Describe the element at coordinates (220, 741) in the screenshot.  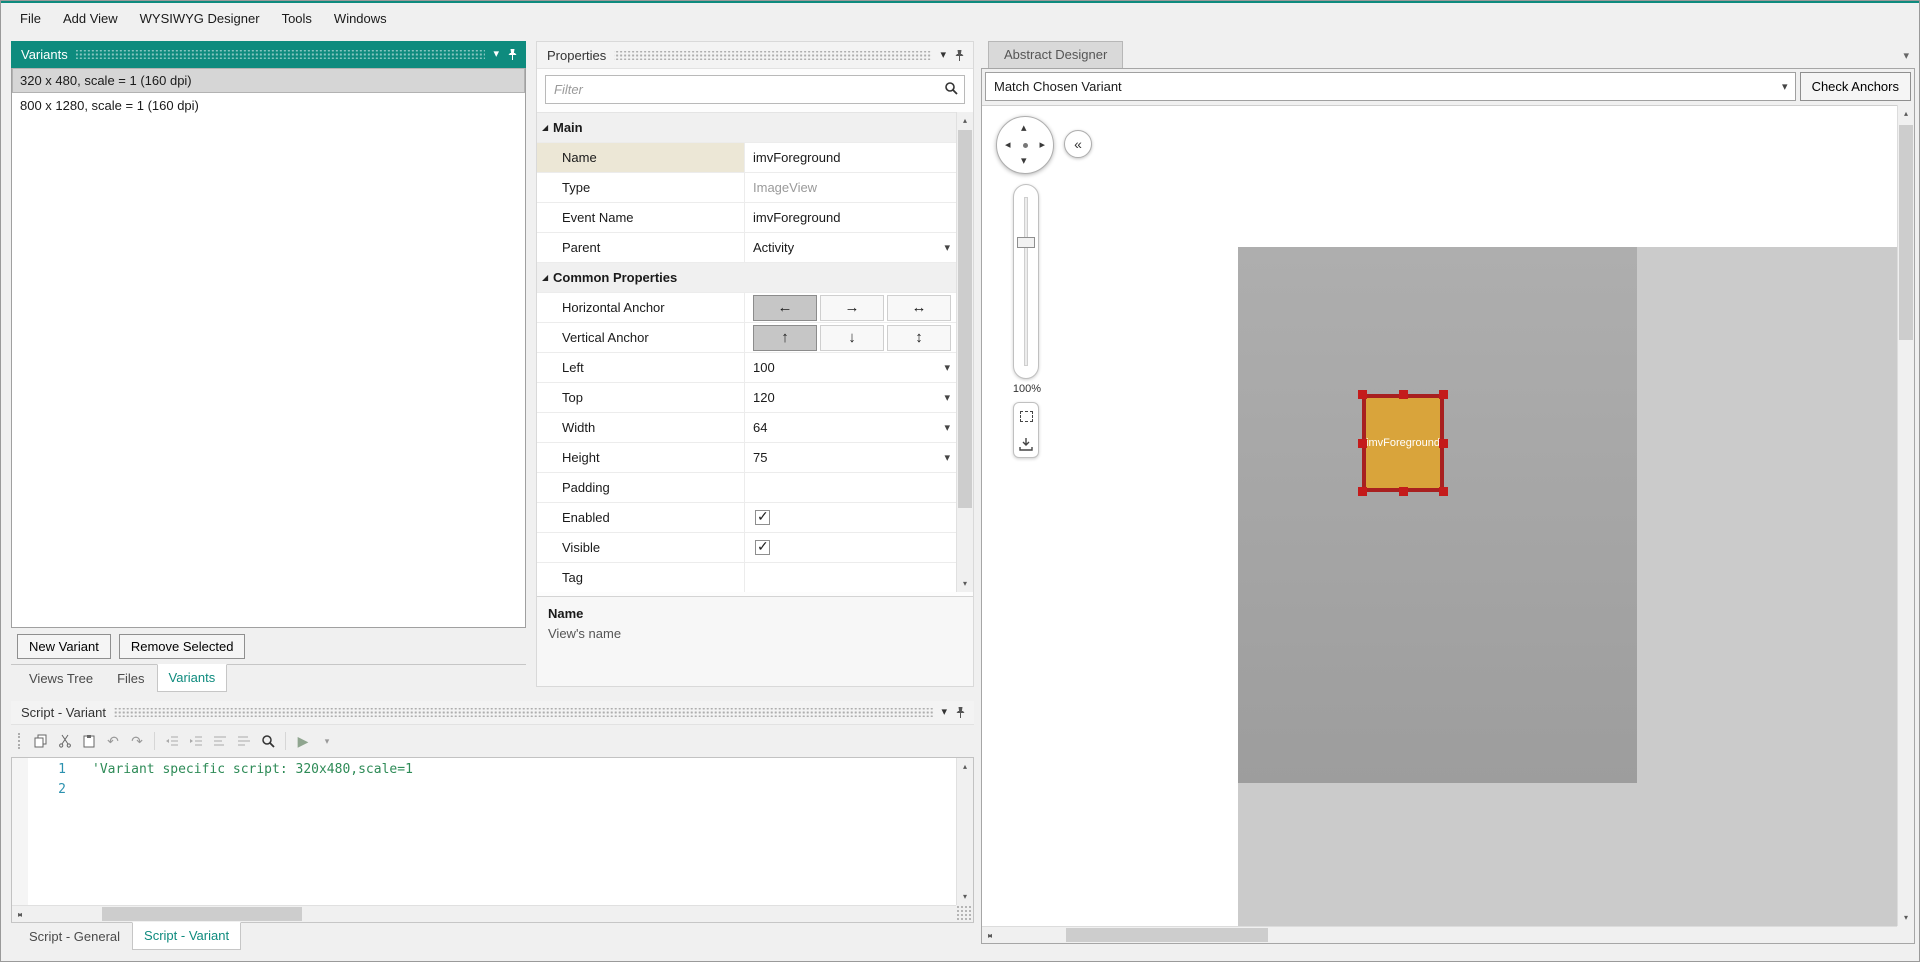
I see `comment-icon` at that location.